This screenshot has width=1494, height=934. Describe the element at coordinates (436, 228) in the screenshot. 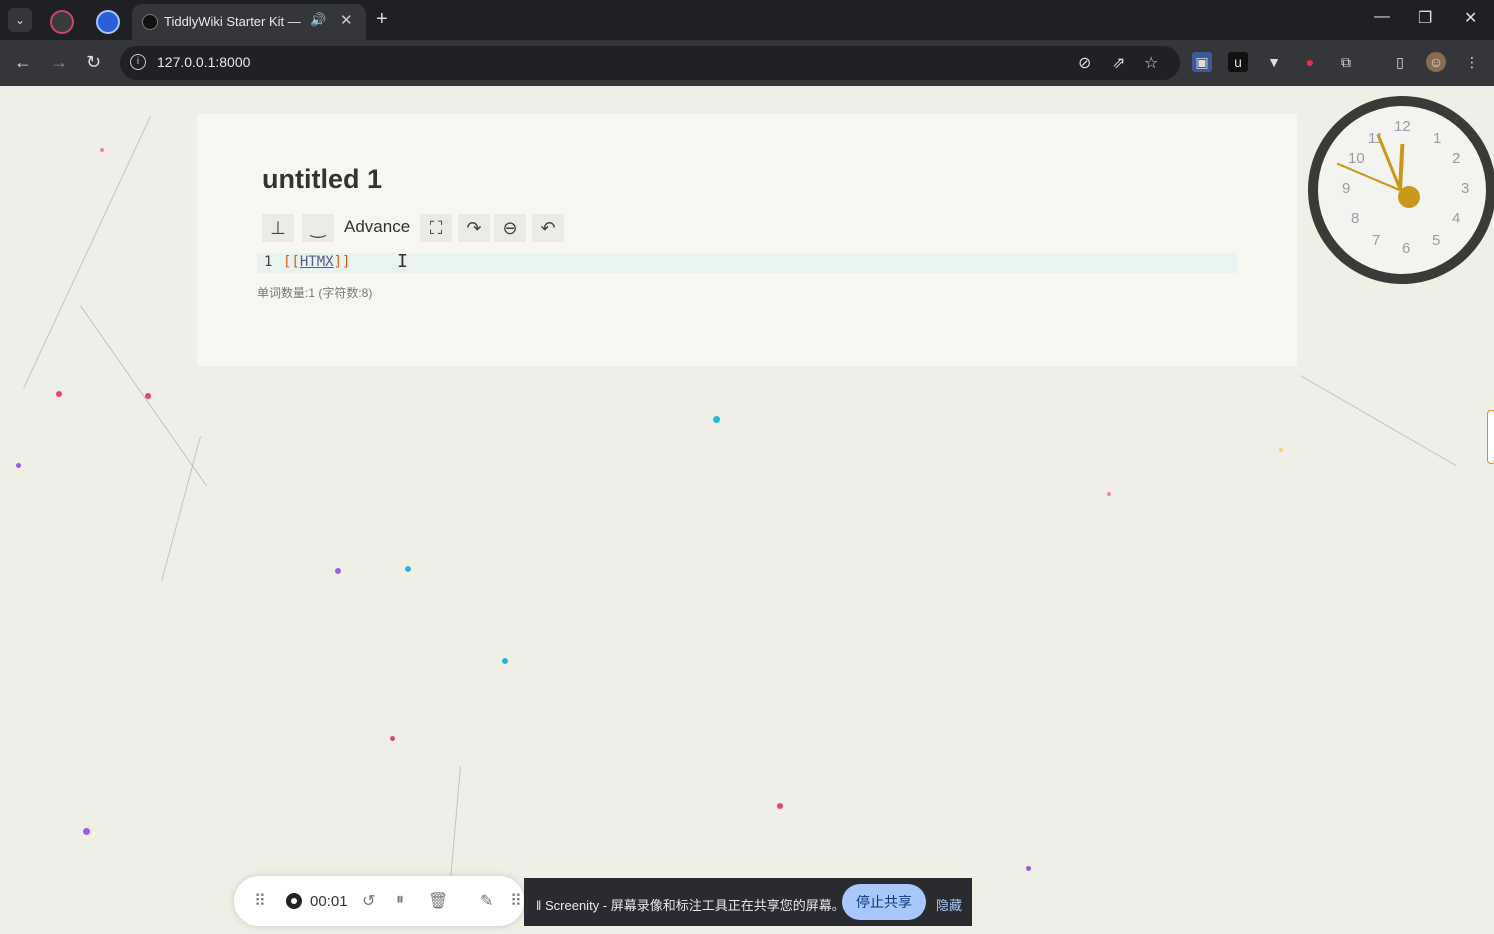

I see `fullscreen-icon: ⛶` at that location.